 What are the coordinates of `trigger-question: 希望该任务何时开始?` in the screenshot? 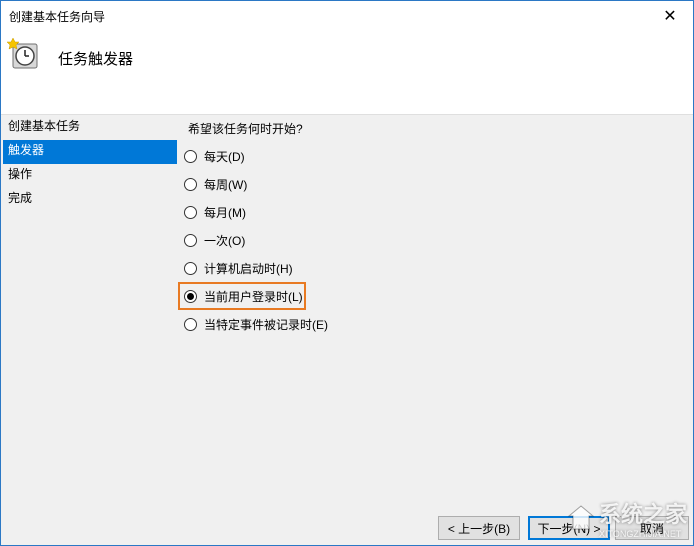 It's located at (245, 129).